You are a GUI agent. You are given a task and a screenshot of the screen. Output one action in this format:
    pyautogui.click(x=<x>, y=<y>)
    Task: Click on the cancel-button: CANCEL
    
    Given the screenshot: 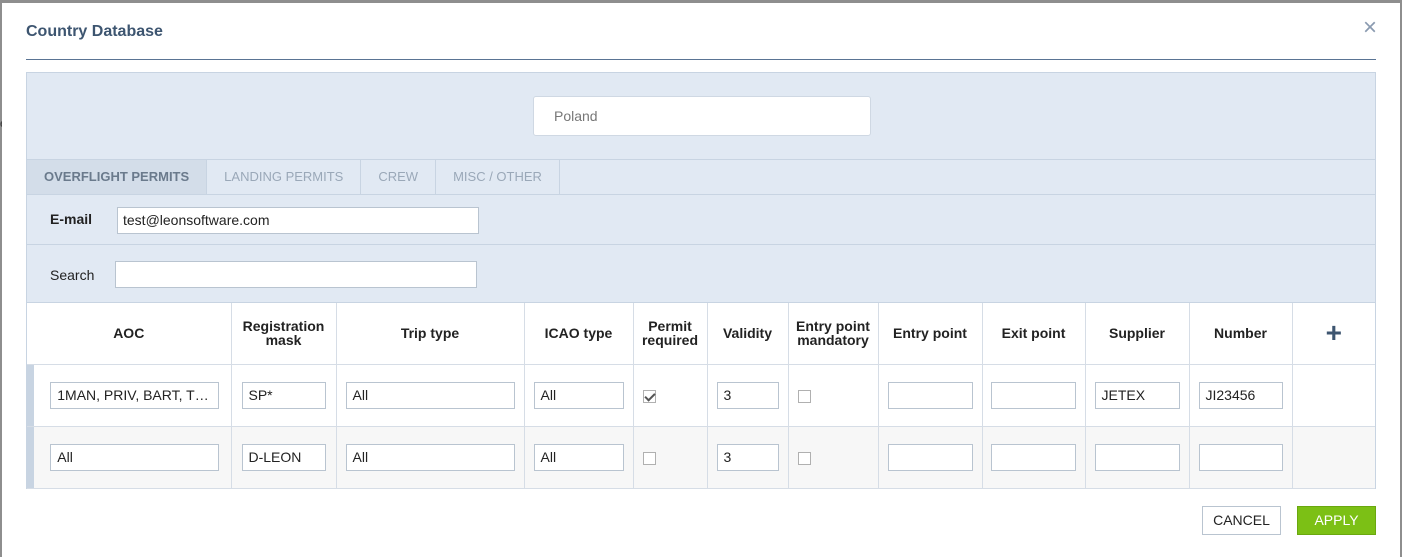 What is the action you would take?
    pyautogui.click(x=1241, y=520)
    